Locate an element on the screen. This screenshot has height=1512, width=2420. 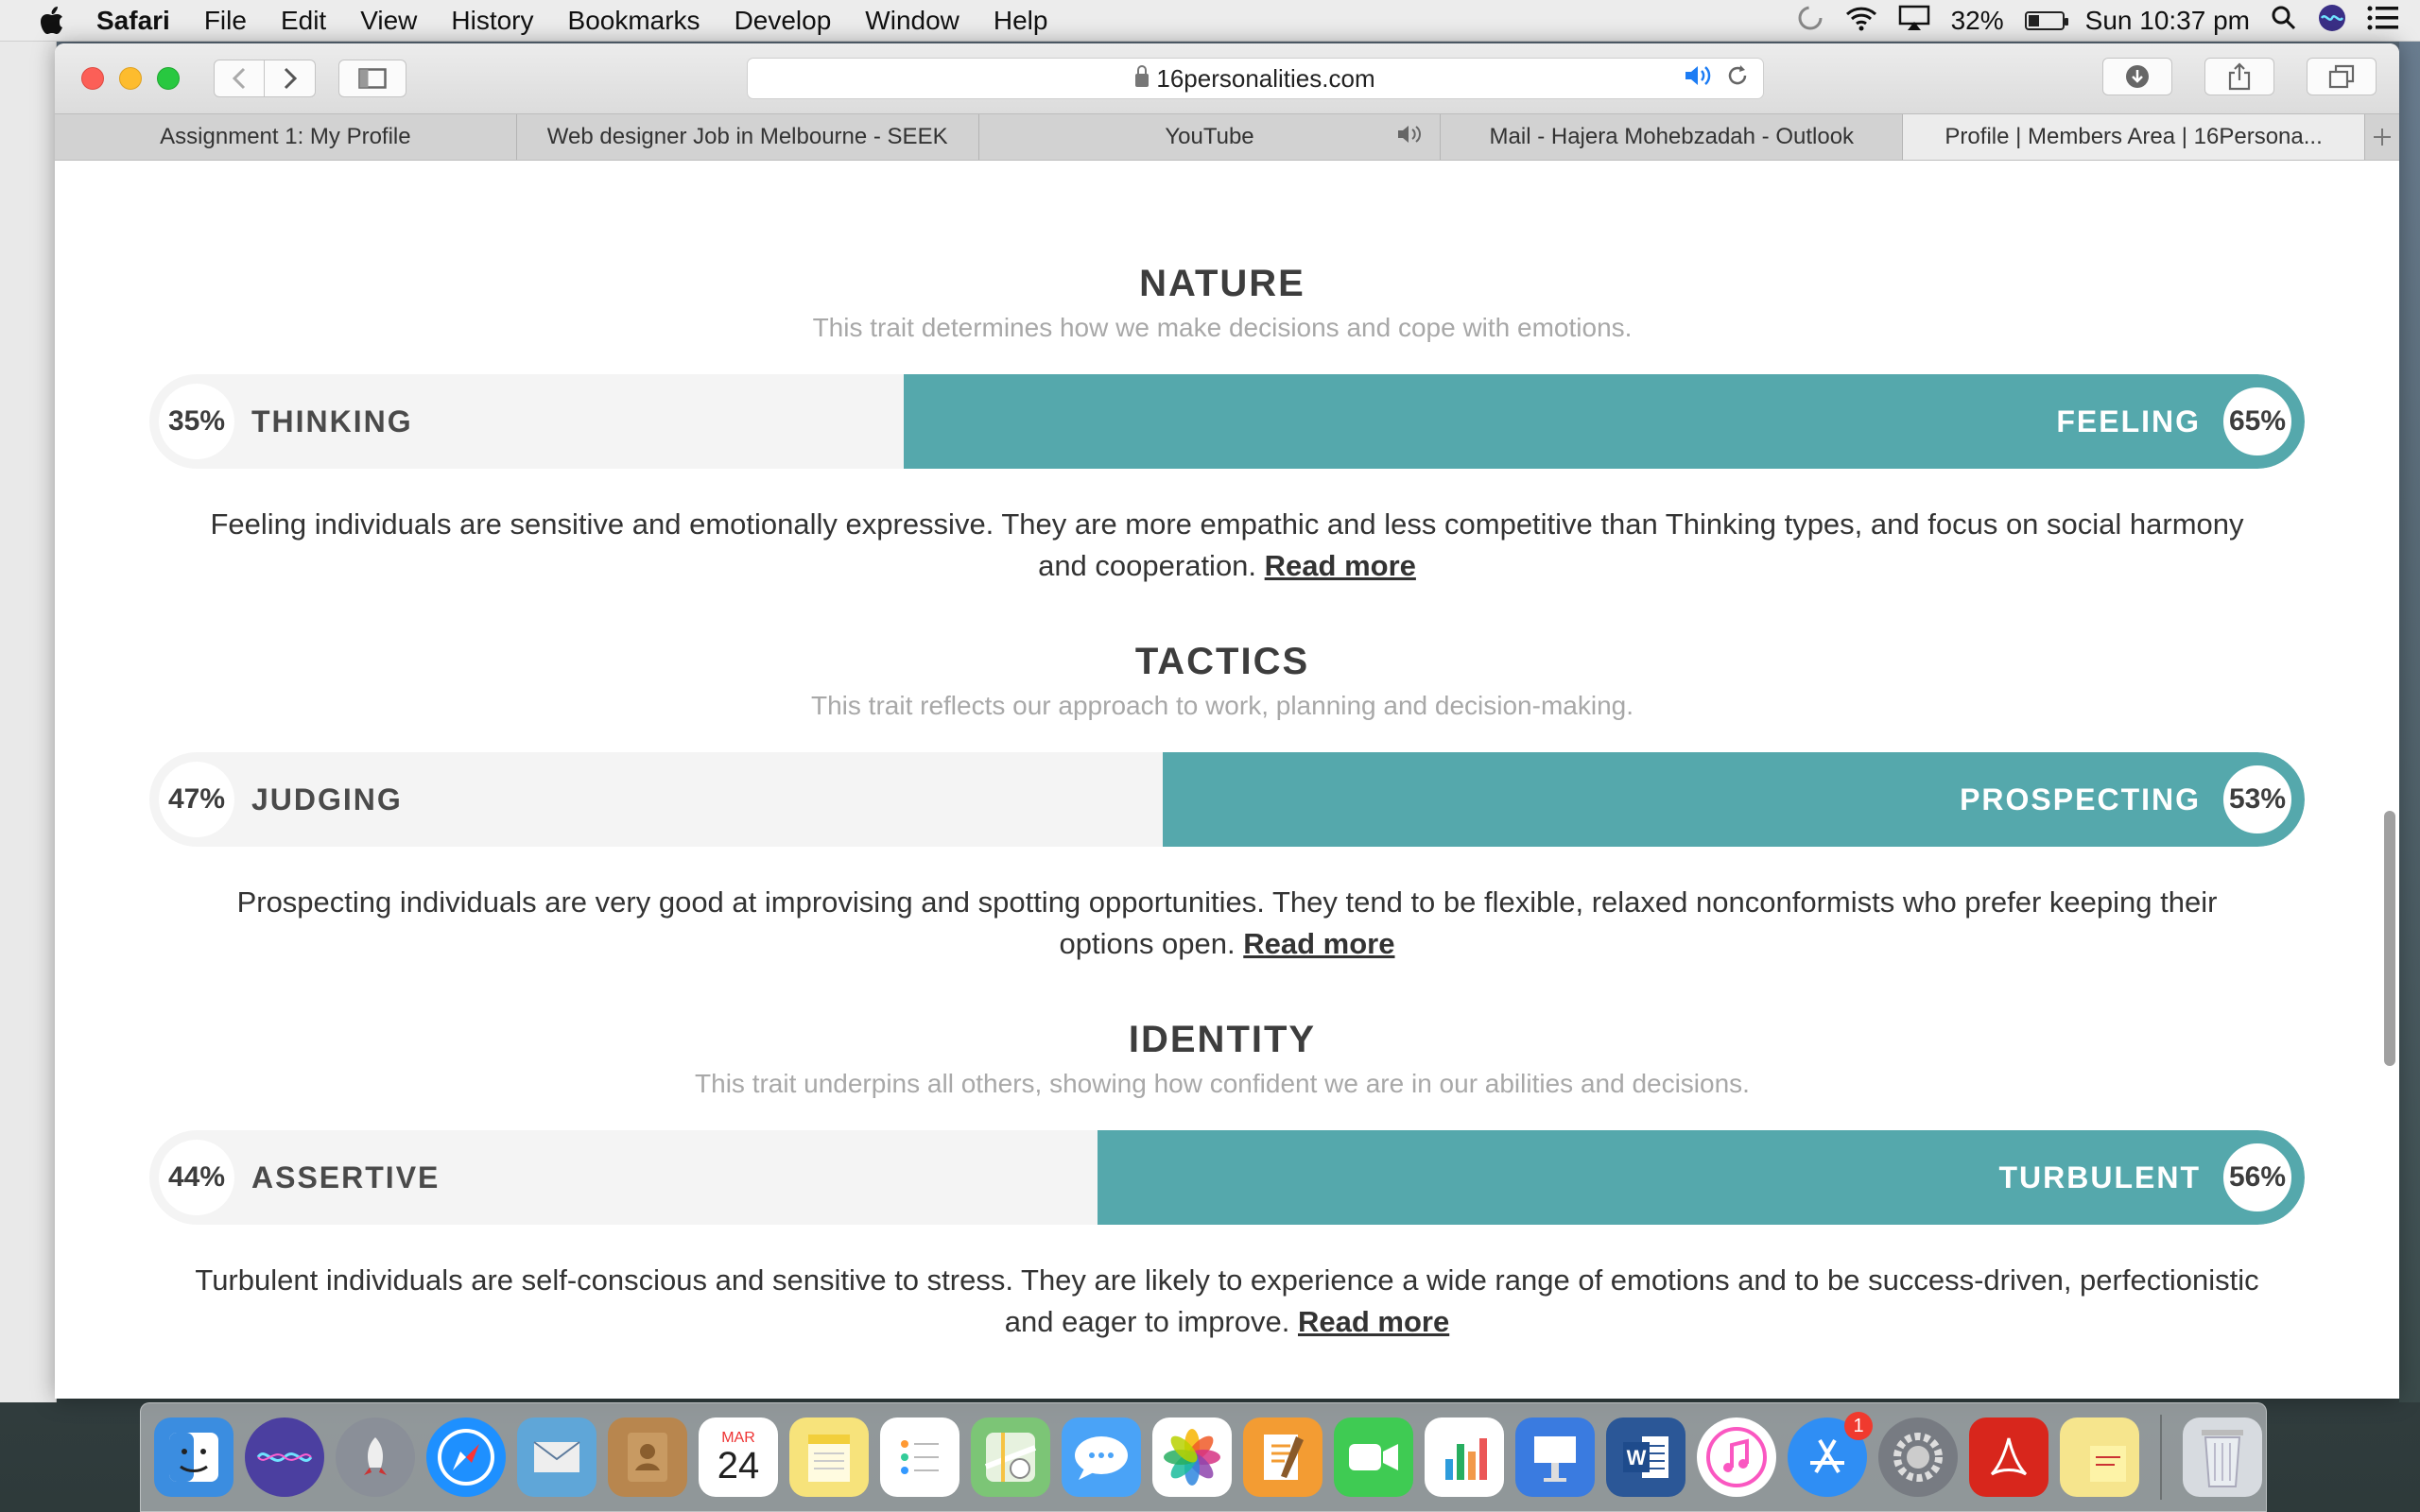
spotlight-search-icon is located at coordinates (2284, 21).